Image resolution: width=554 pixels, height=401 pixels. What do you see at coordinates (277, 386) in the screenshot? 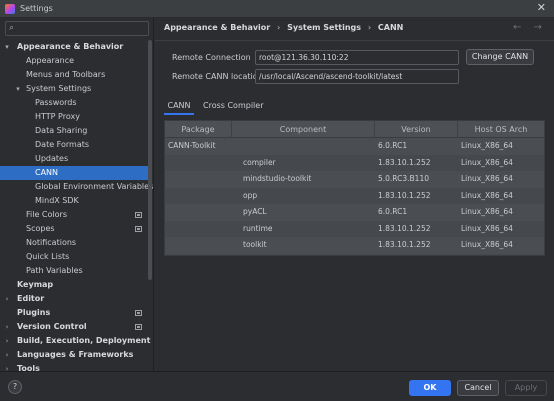
I see `dialog-footer: ? OK Cancel Apply` at bounding box center [277, 386].